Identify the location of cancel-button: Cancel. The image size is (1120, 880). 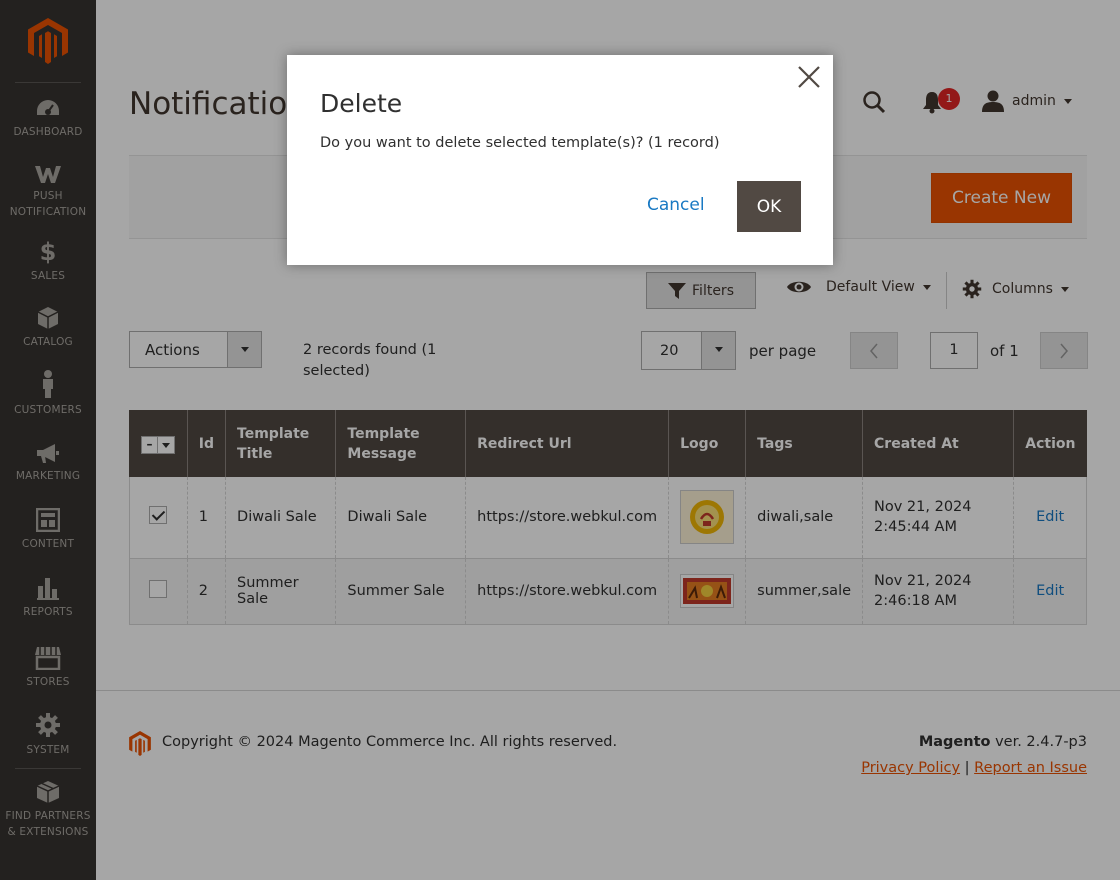
(676, 205).